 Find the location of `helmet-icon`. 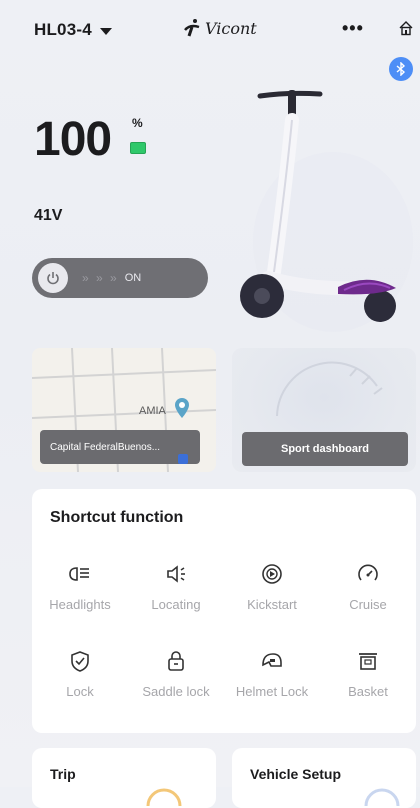

helmet-icon is located at coordinates (272, 660).